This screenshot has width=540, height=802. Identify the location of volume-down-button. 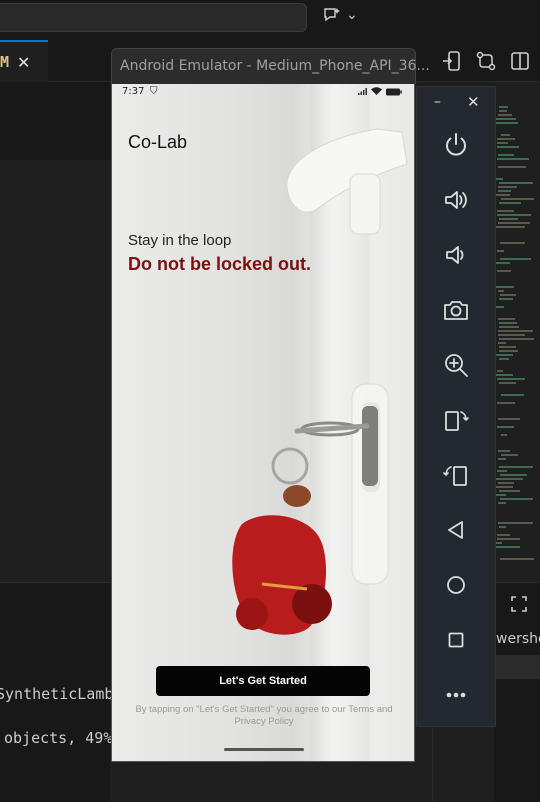
(456, 255).